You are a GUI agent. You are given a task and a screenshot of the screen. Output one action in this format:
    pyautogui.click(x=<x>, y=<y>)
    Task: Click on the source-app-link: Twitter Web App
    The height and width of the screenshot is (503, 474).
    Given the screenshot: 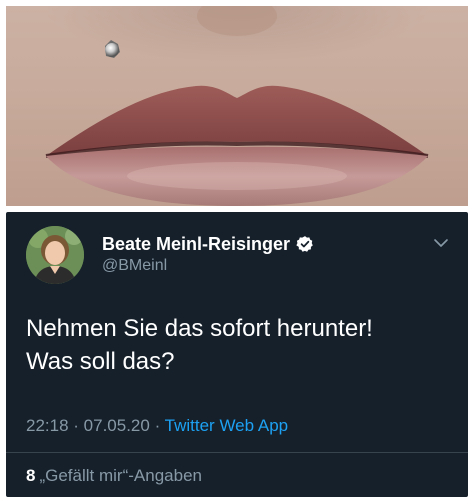 What is the action you would take?
    pyautogui.click(x=226, y=425)
    